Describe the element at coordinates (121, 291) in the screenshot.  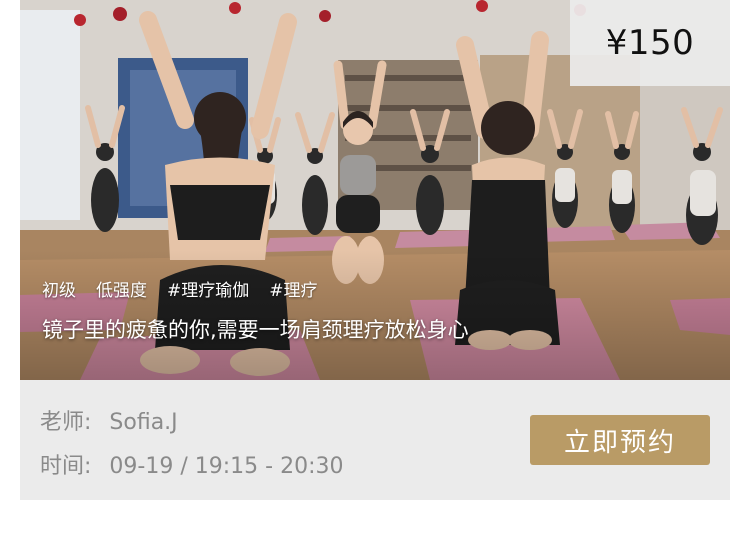
I see `tag-intensity: 低强度` at that location.